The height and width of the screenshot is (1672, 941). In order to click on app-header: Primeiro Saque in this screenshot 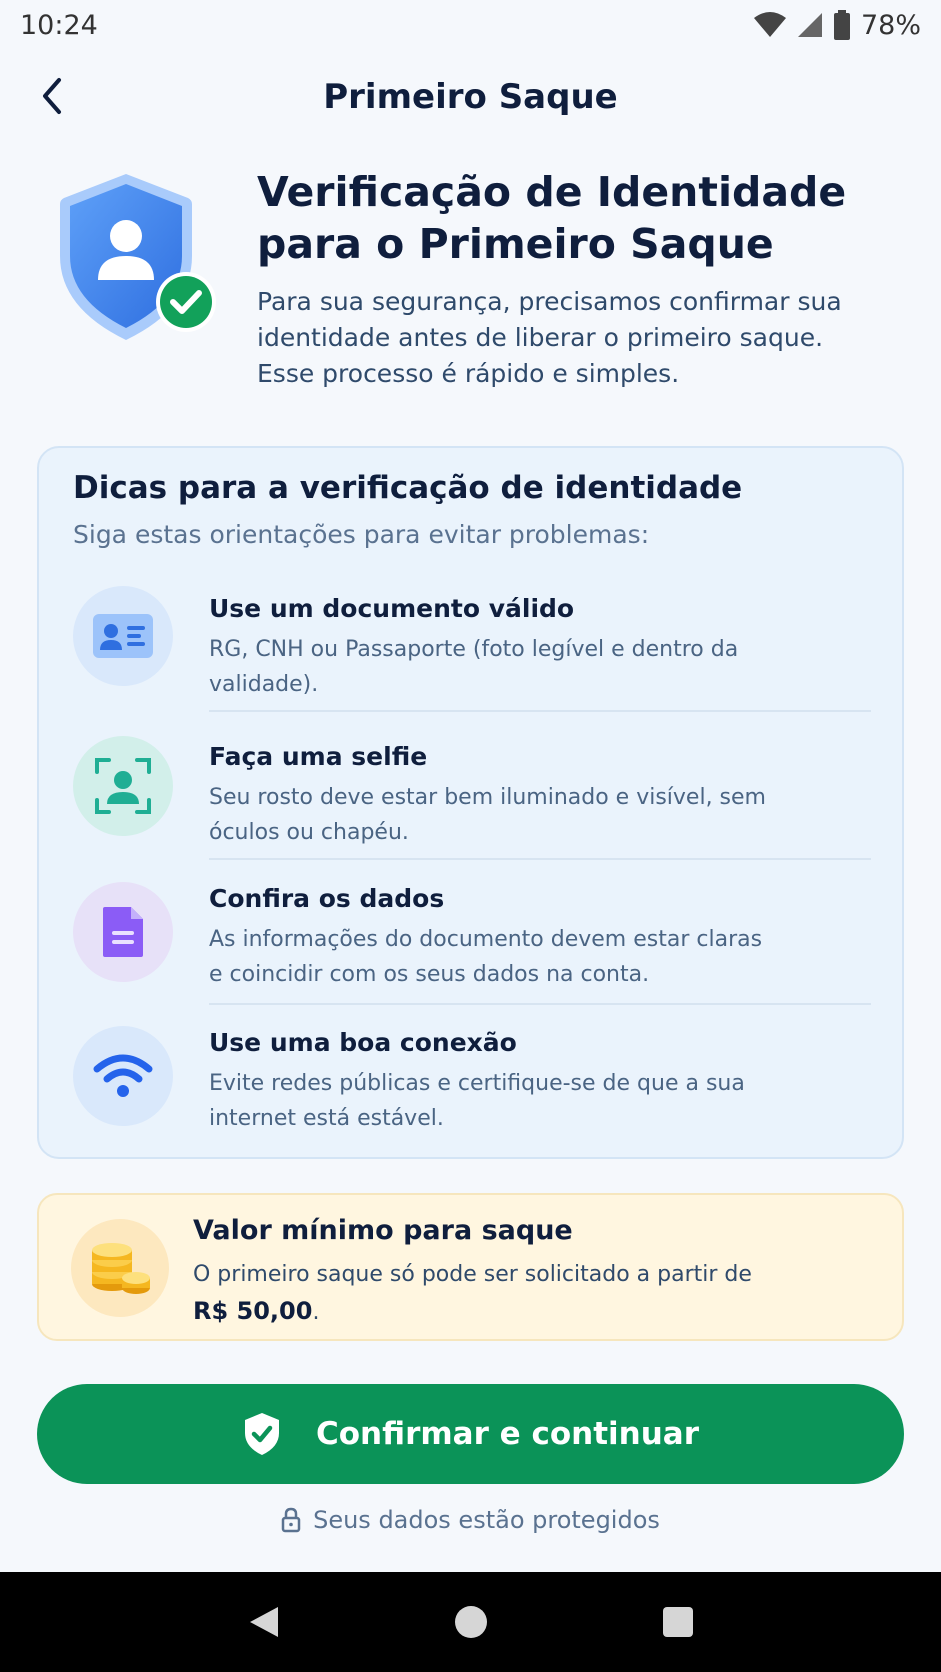, I will do `click(470, 97)`.